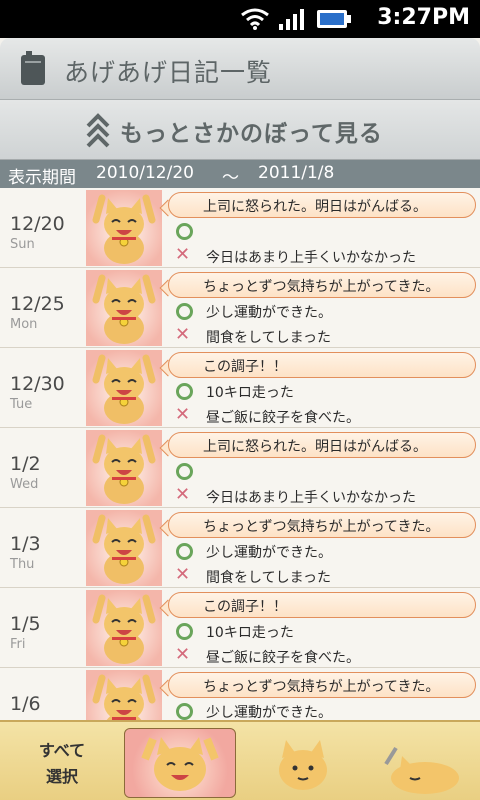 The width and height of the screenshot is (480, 800). I want to click on status-icons, so click(296, 19).